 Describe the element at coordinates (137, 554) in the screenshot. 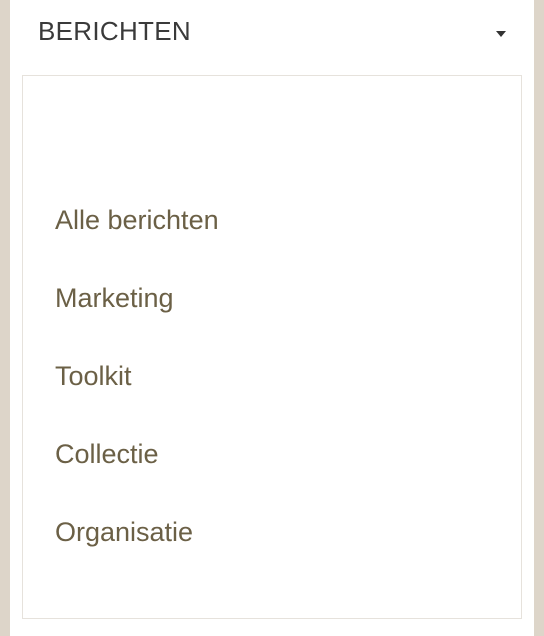

I see `category-link-organisatie: Organisatie` at that location.